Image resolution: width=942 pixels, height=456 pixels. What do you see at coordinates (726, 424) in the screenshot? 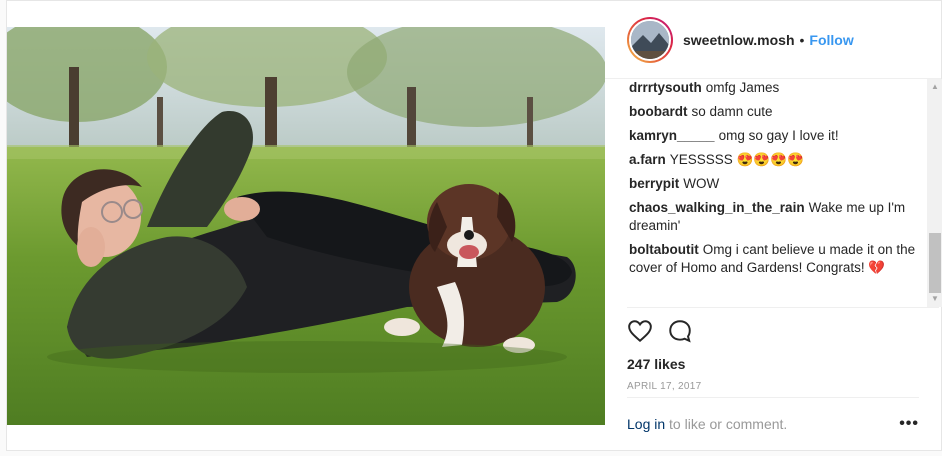
I see `login-suffix: to like or comment.` at bounding box center [726, 424].